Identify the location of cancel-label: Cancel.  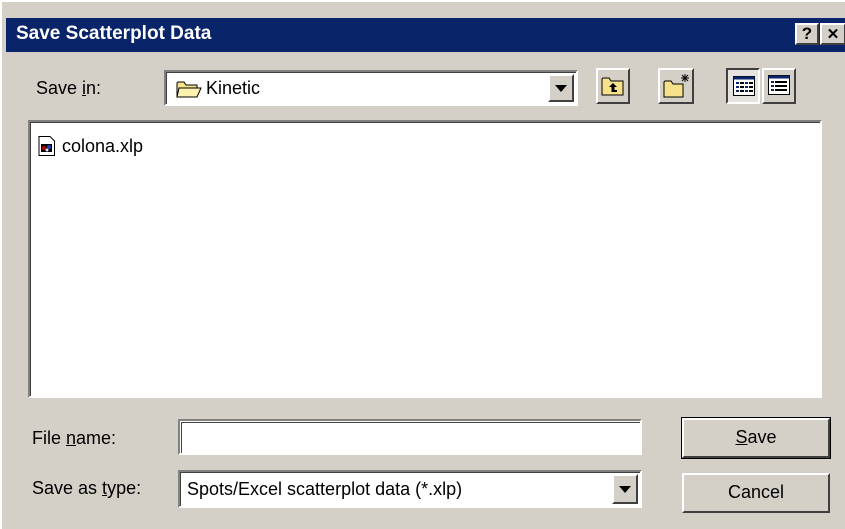
(756, 492).